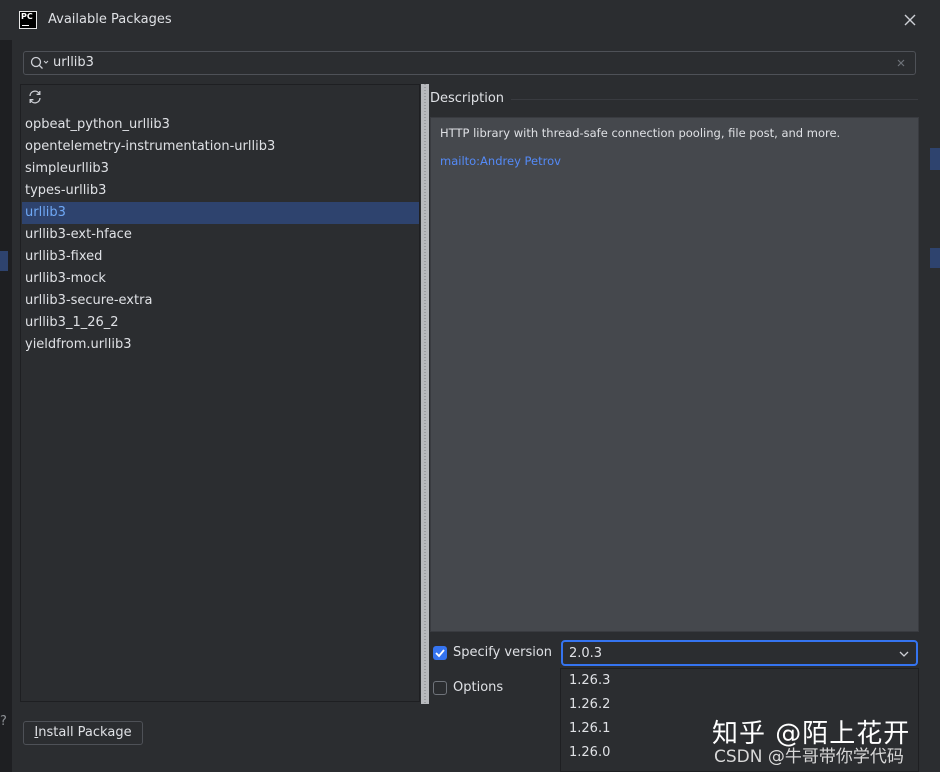 Image resolution: width=940 pixels, height=772 pixels. I want to click on version-option: 1.26.3, so click(739, 681).